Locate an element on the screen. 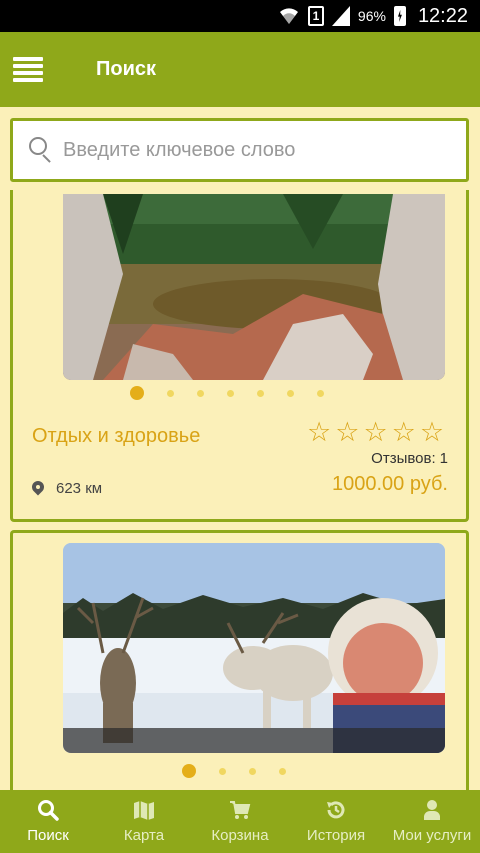 The width and height of the screenshot is (480, 853). nav-label: Карта is located at coordinates (144, 835).